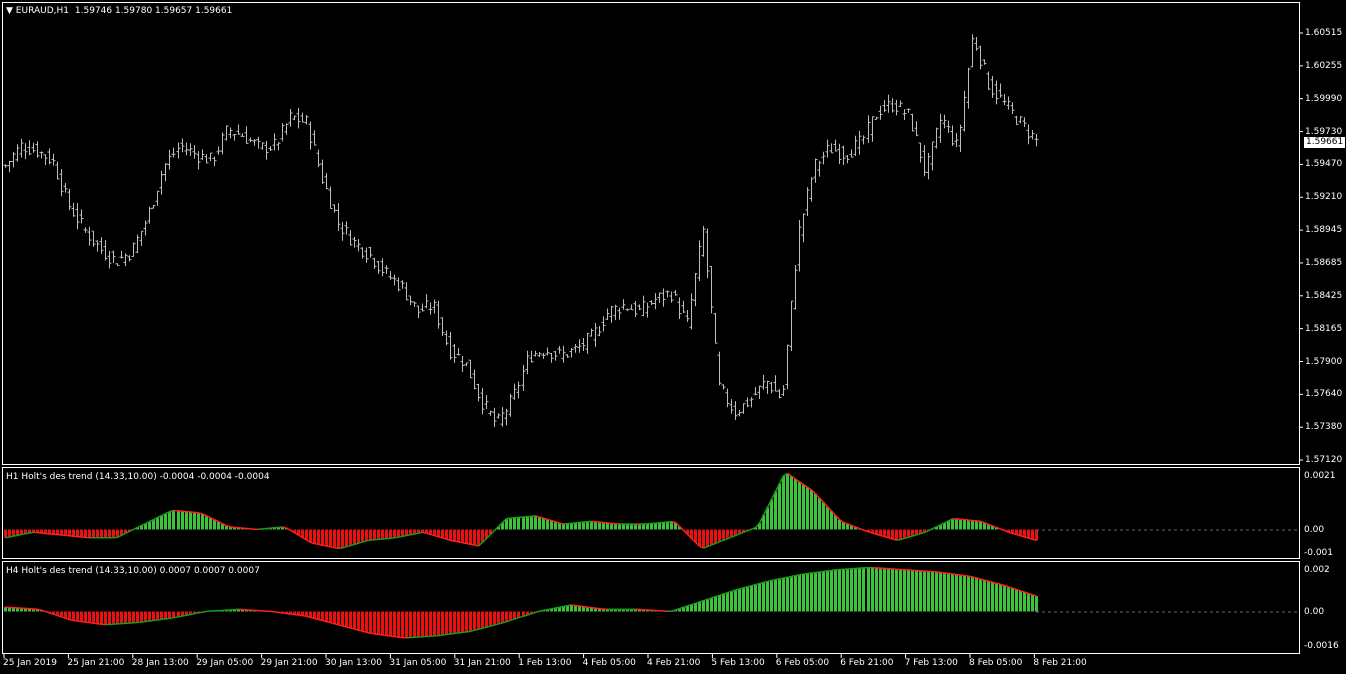  What do you see at coordinates (1324, 328) in the screenshot?
I see `price-axis-label: 1.58165` at bounding box center [1324, 328].